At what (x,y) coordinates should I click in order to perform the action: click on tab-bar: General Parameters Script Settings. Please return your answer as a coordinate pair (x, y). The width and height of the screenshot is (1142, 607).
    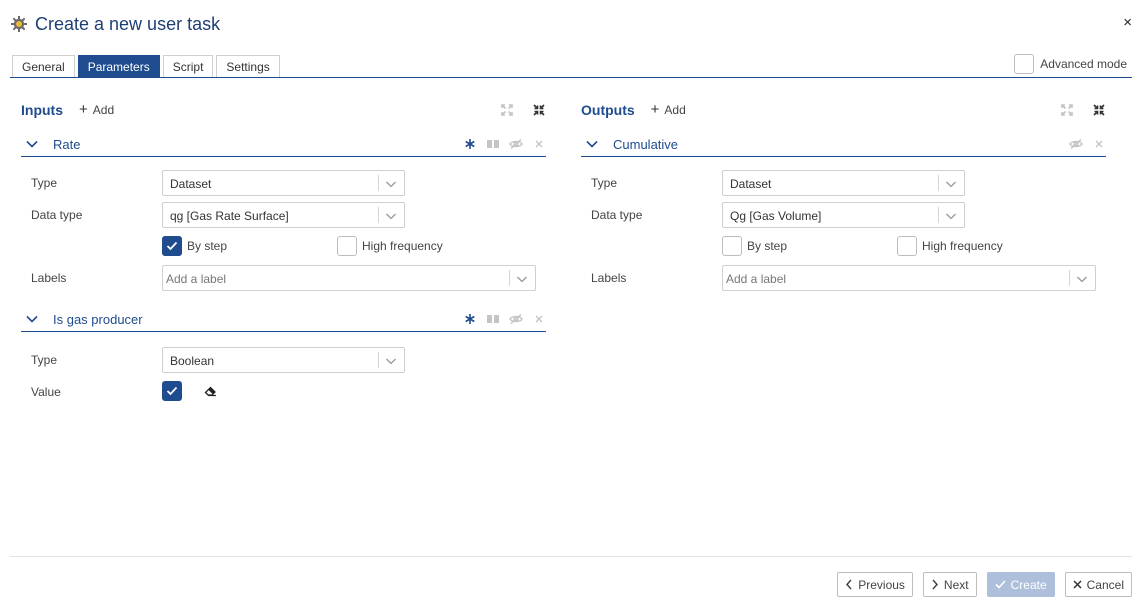
    Looking at the image, I should click on (147, 66).